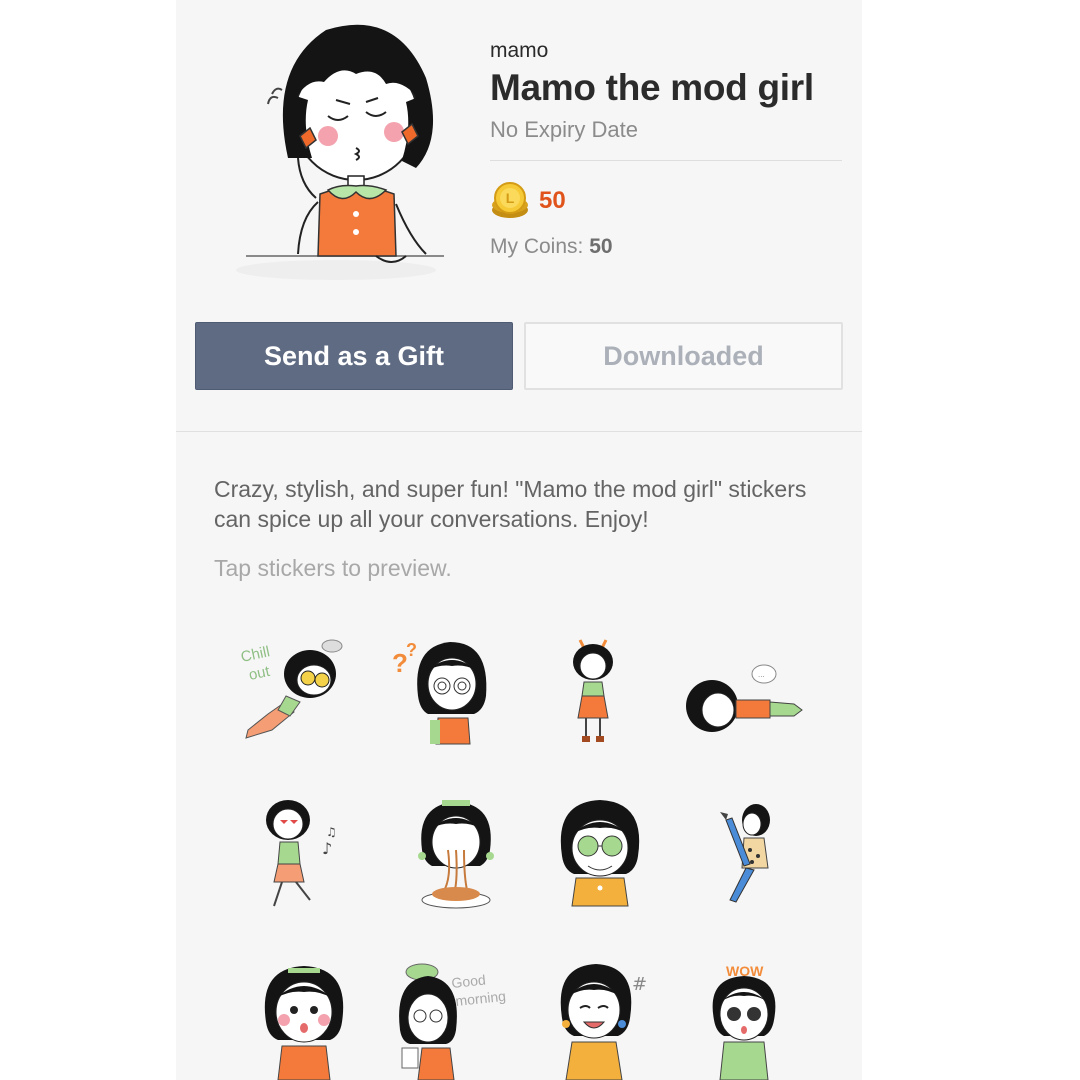 The height and width of the screenshot is (1080, 1080). What do you see at coordinates (666, 201) in the screenshot?
I see `price-row: L 50` at bounding box center [666, 201].